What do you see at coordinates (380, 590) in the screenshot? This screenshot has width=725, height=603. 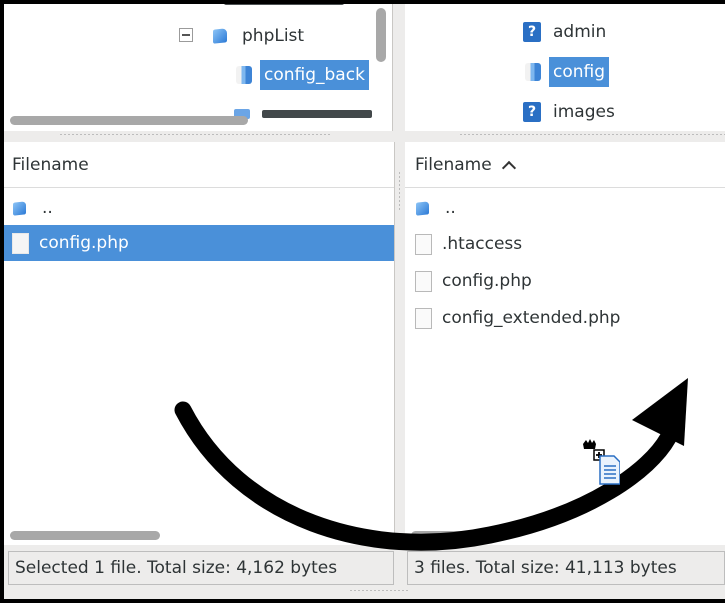 I see `status-splitter-grip` at bounding box center [380, 590].